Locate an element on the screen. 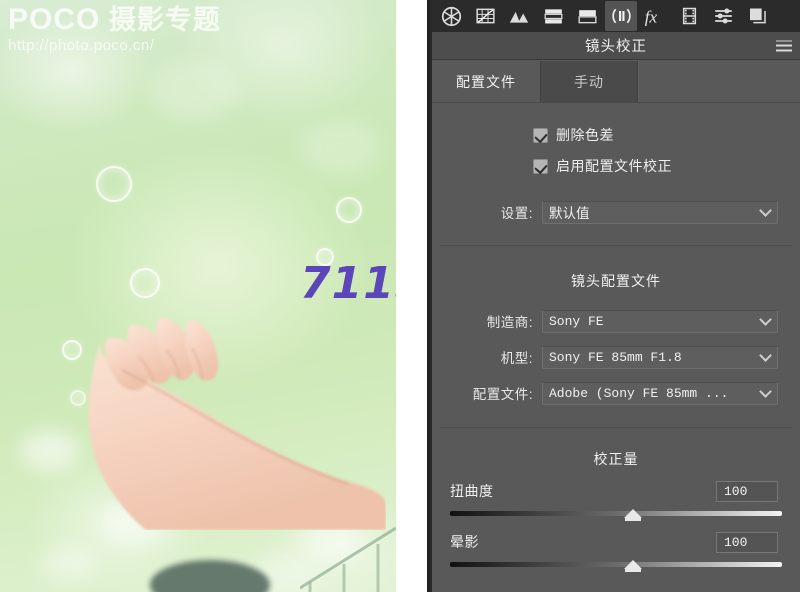 The image size is (800, 592). slider-vignette-value: 100 is located at coordinates (747, 542).